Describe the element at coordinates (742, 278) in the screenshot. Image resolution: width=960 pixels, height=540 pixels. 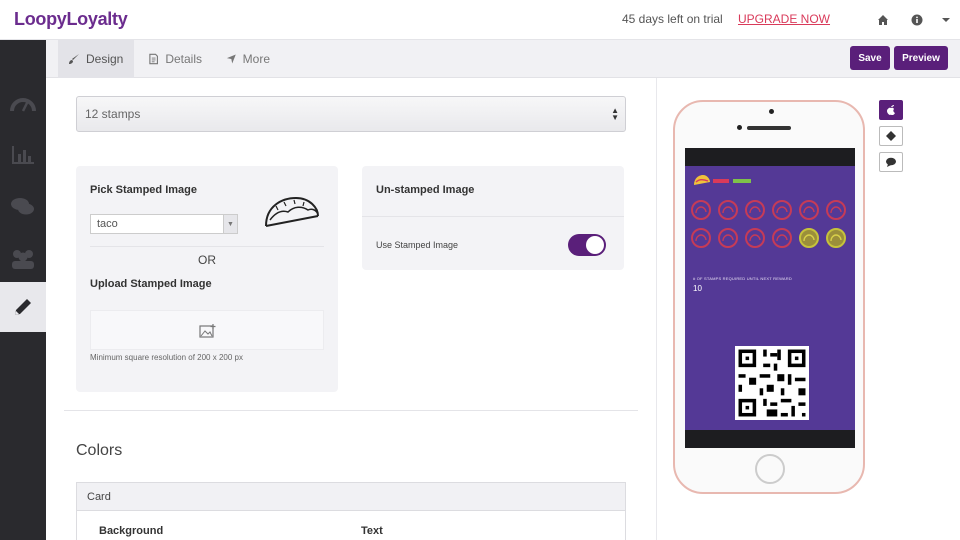
I see `stamps-required-caption: # OF STAMPS REQUIRED UNTIL NEXT REWARD` at that location.